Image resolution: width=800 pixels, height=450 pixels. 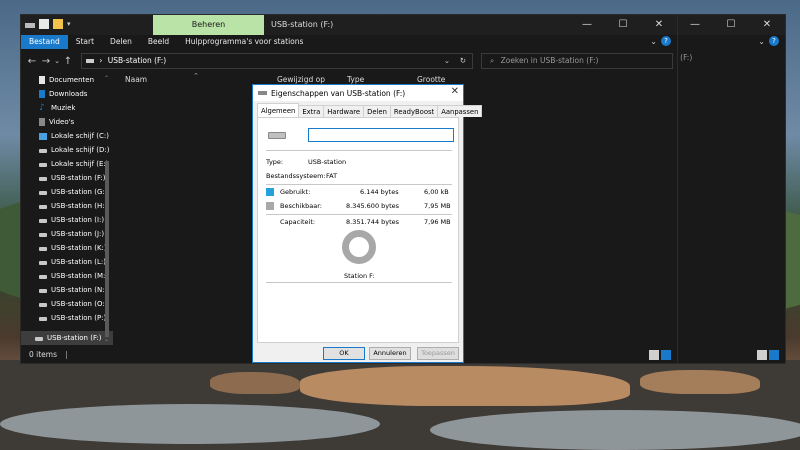 I want to click on sidebar-item-usb-p: USB-station (P:), so click(x=67, y=318).